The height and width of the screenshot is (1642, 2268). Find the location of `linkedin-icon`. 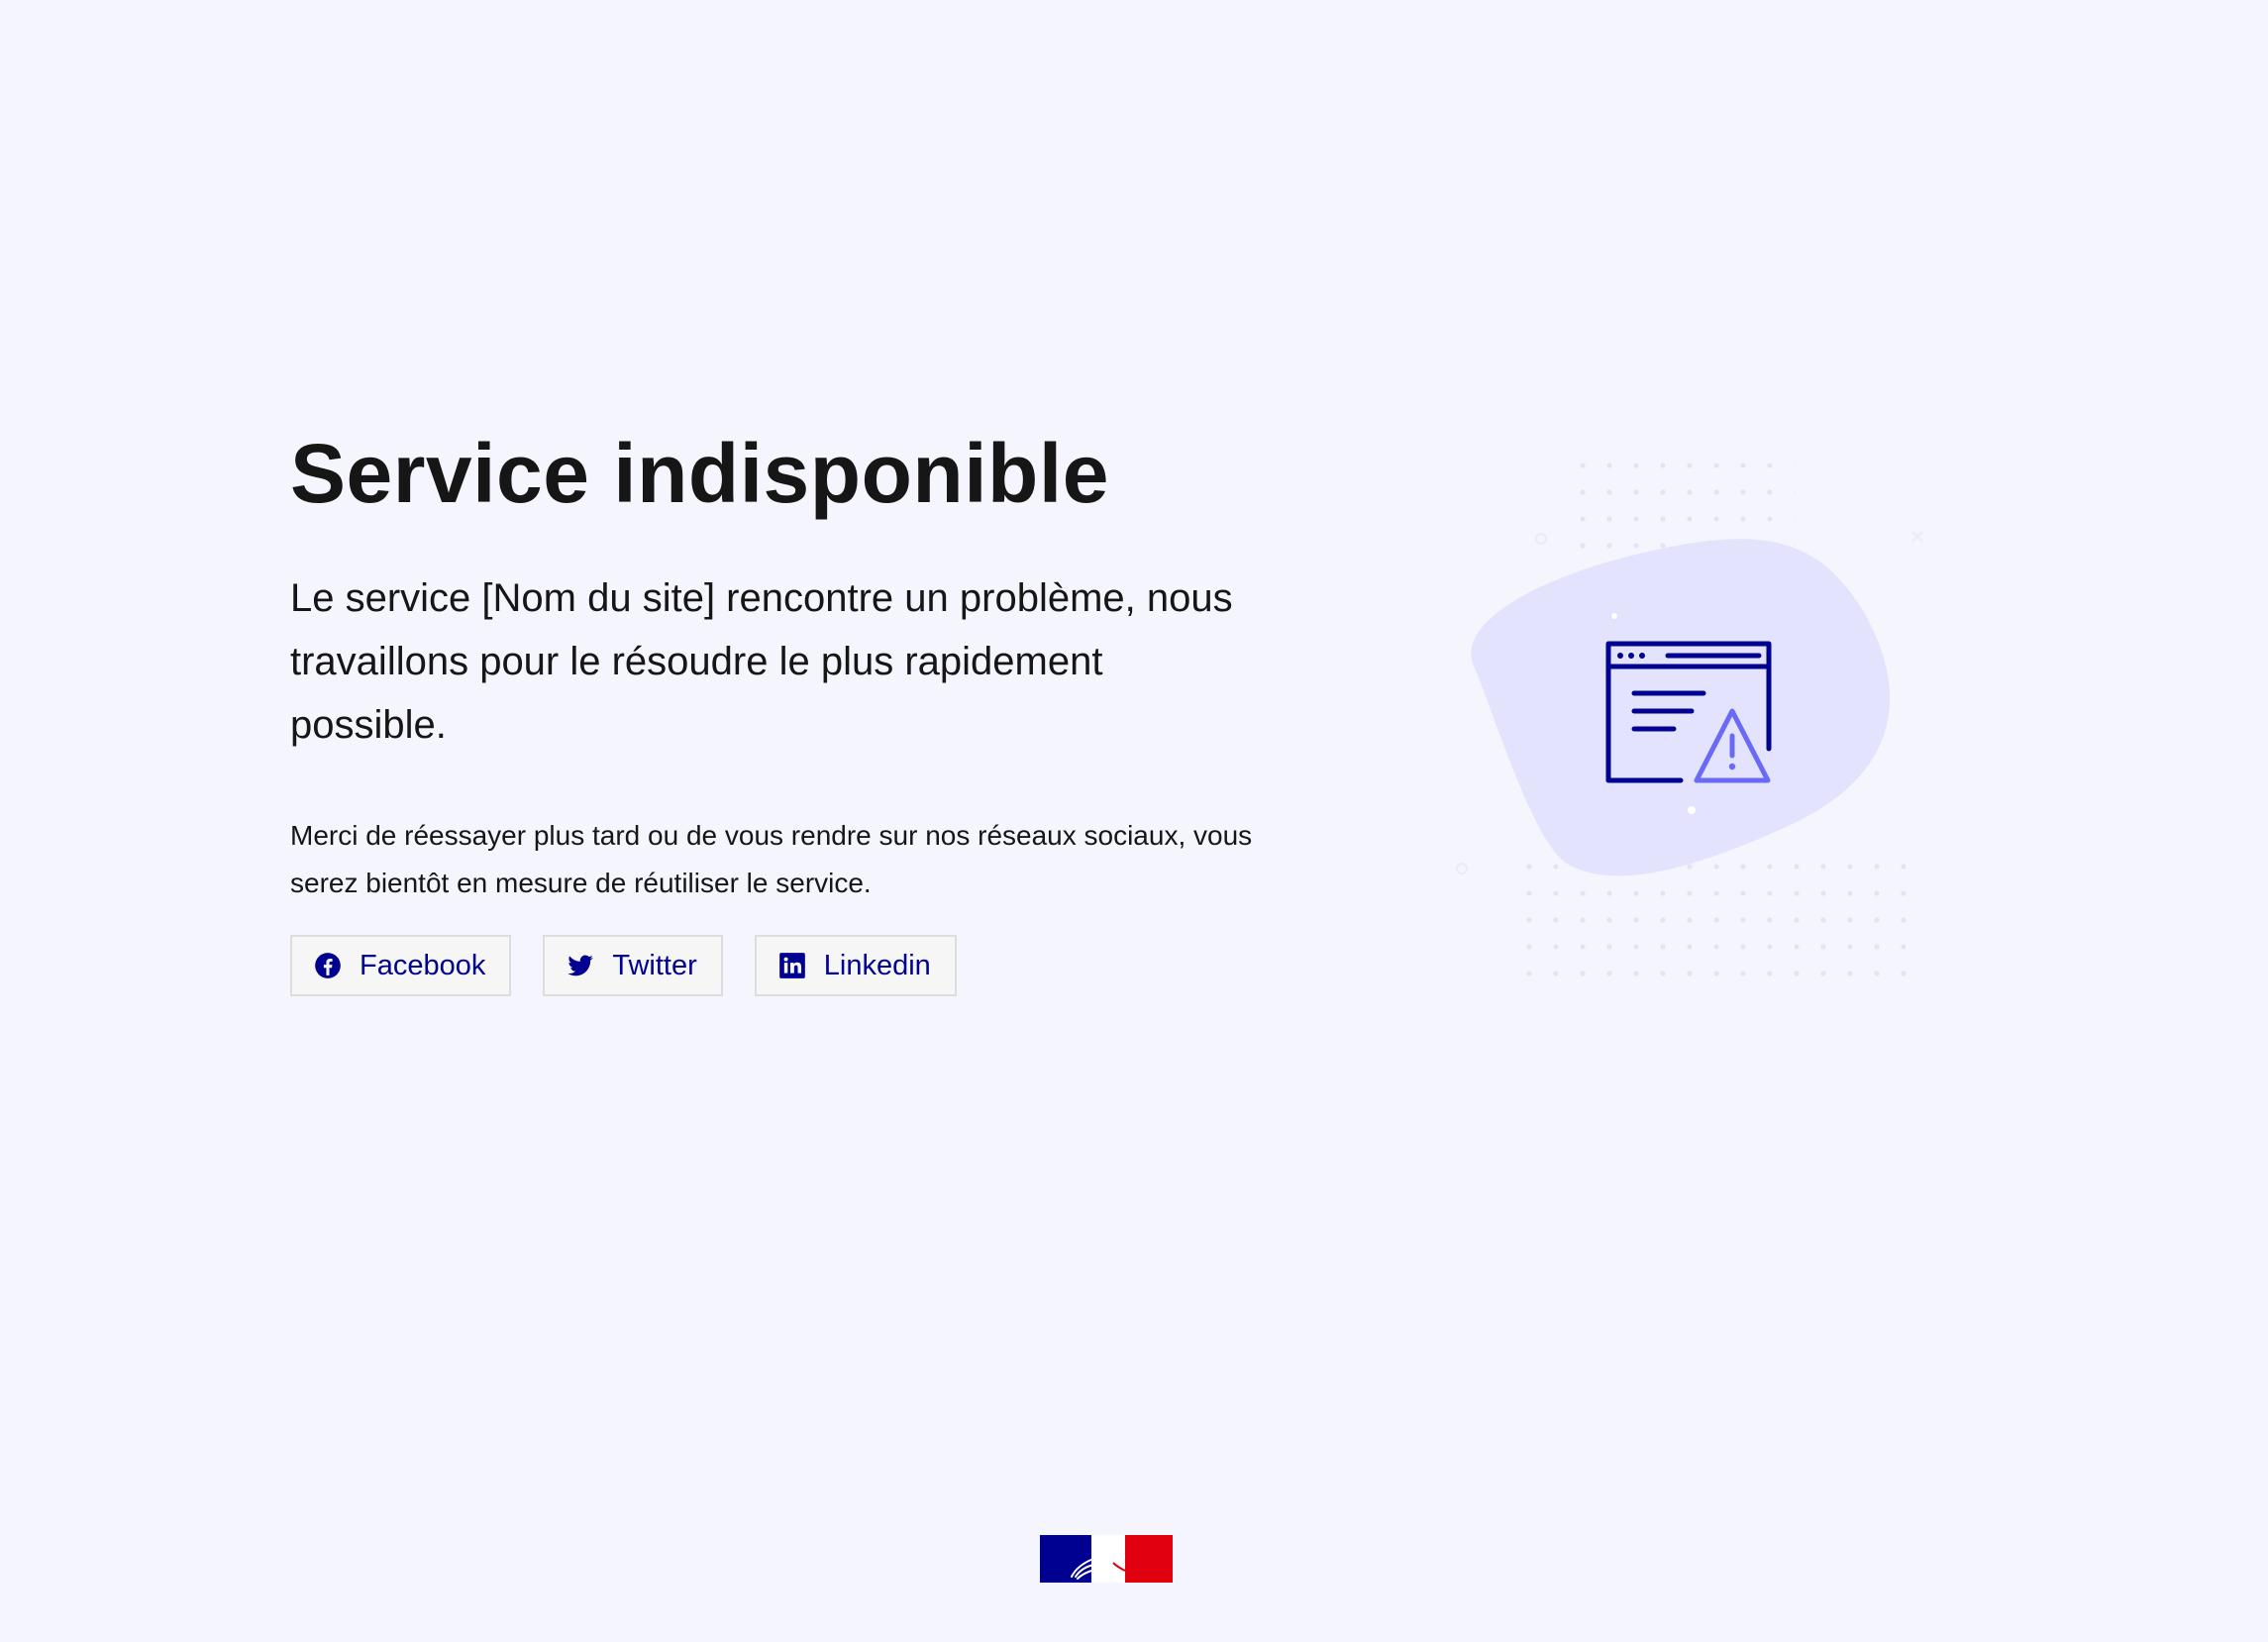

linkedin-icon is located at coordinates (792, 965).